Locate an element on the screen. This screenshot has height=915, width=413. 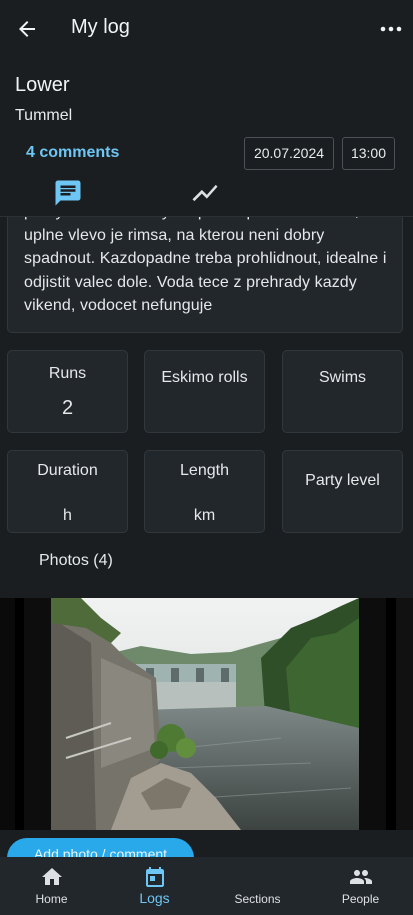
page-title: My log is located at coordinates (100, 27).